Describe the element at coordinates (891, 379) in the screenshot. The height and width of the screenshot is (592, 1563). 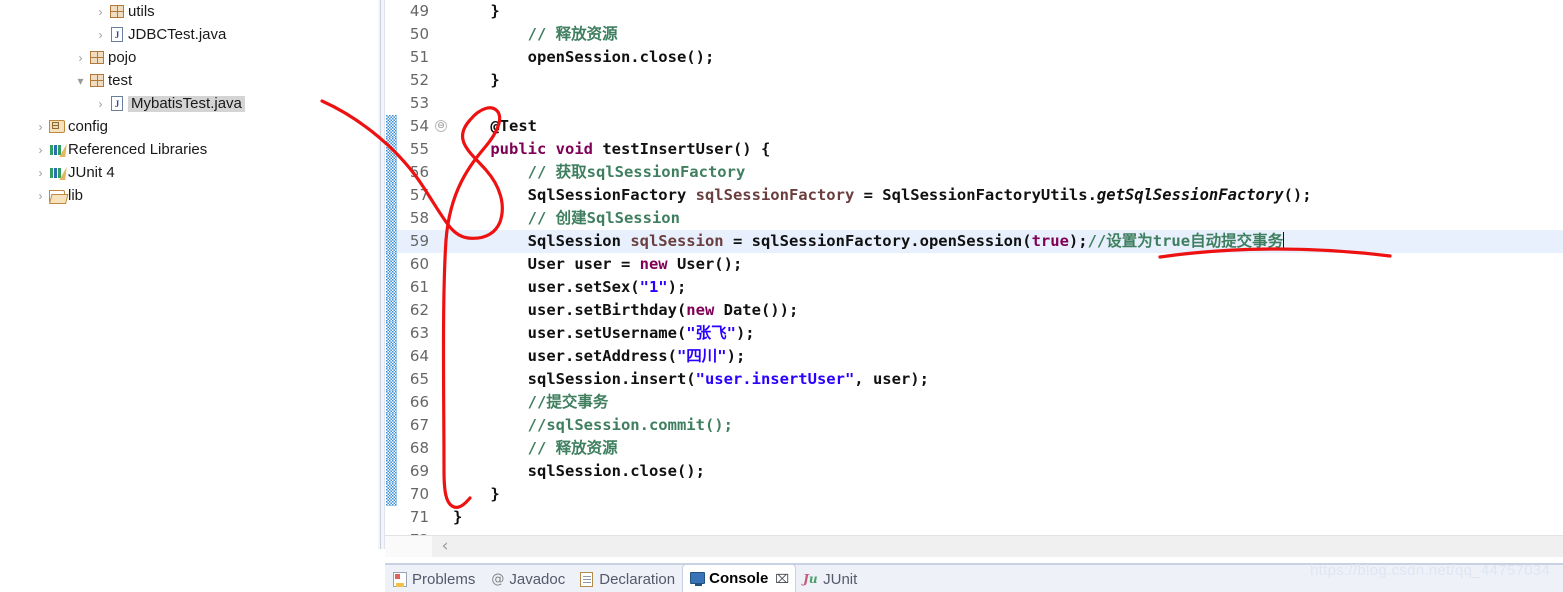
I see `code-token: , user);` at that location.